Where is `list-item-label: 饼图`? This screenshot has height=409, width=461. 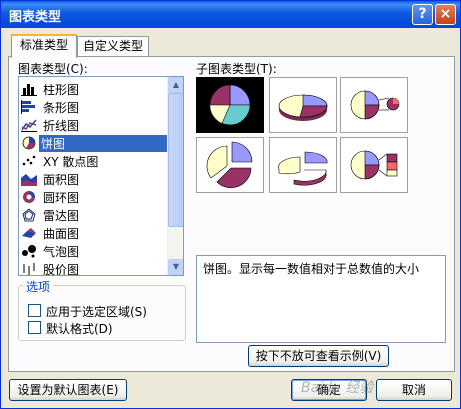 list-item-label: 饼图 is located at coordinates (103, 143).